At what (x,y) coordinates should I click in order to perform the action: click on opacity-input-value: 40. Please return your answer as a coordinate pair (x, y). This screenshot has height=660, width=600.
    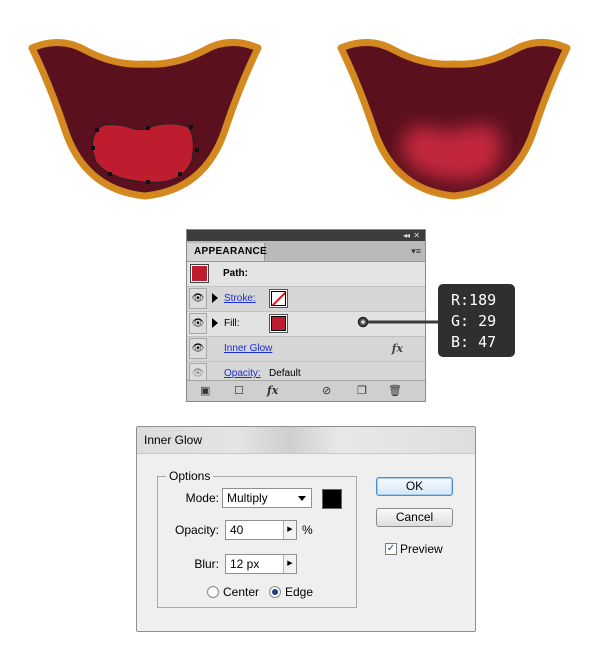
    Looking at the image, I should click on (237, 530).